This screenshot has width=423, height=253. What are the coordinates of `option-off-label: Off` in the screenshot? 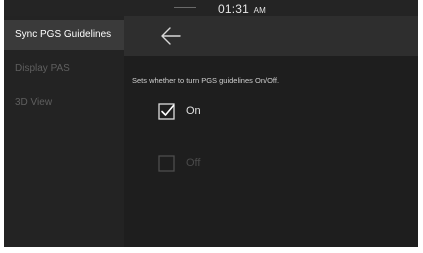 It's located at (193, 163).